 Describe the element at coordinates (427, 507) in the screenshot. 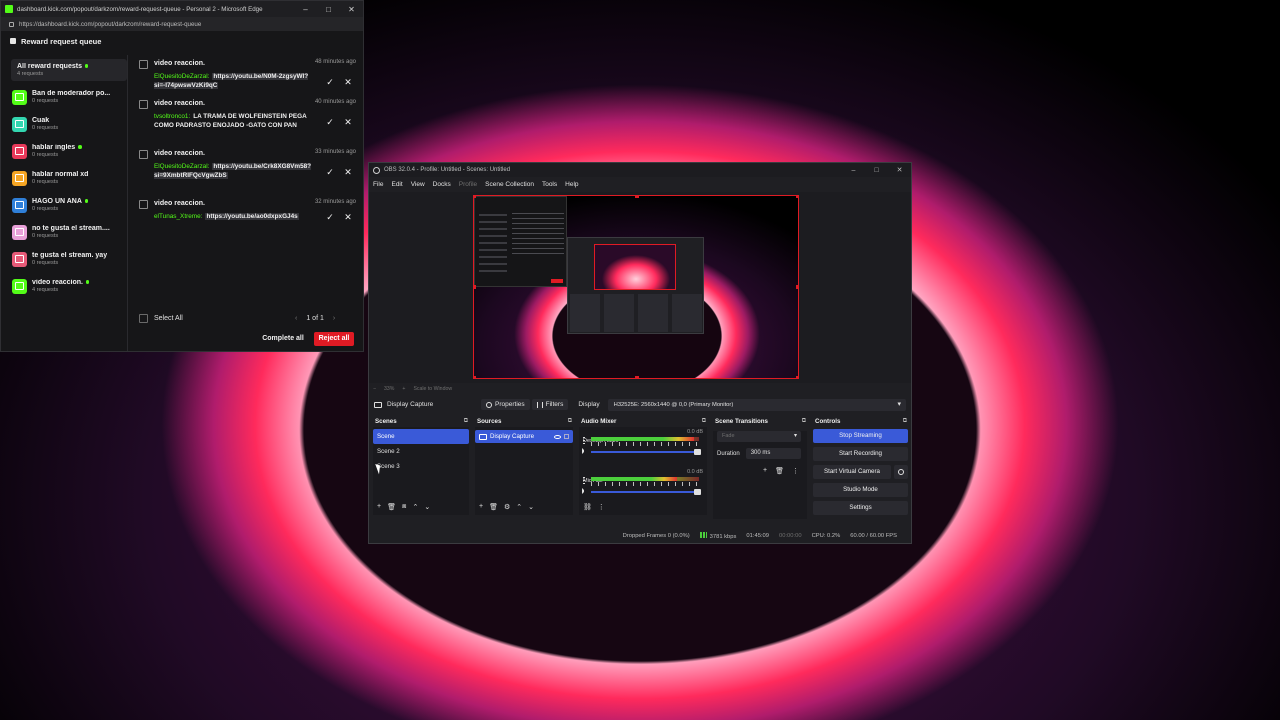

I see `move-down-icon: ⌄` at that location.